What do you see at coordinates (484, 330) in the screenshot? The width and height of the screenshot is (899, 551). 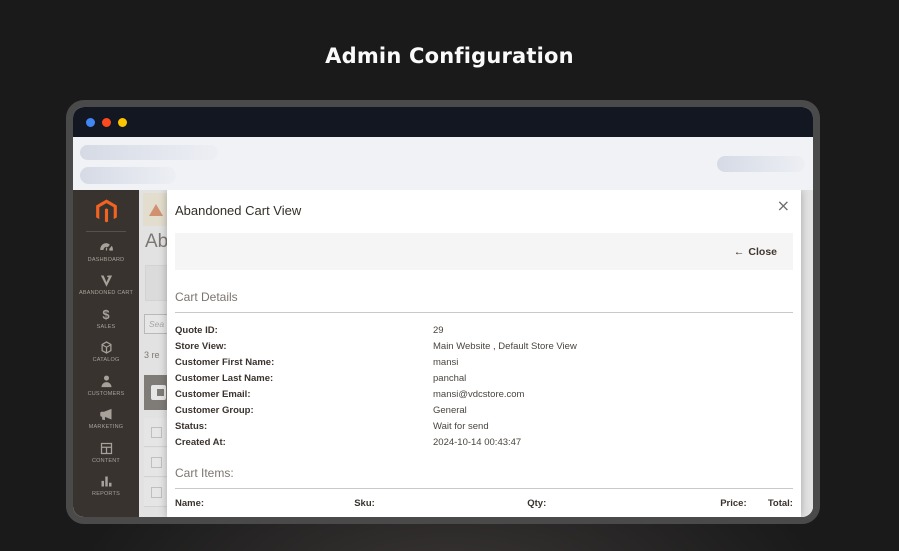 I see `field-row-quote-id: Quote ID: 29` at bounding box center [484, 330].